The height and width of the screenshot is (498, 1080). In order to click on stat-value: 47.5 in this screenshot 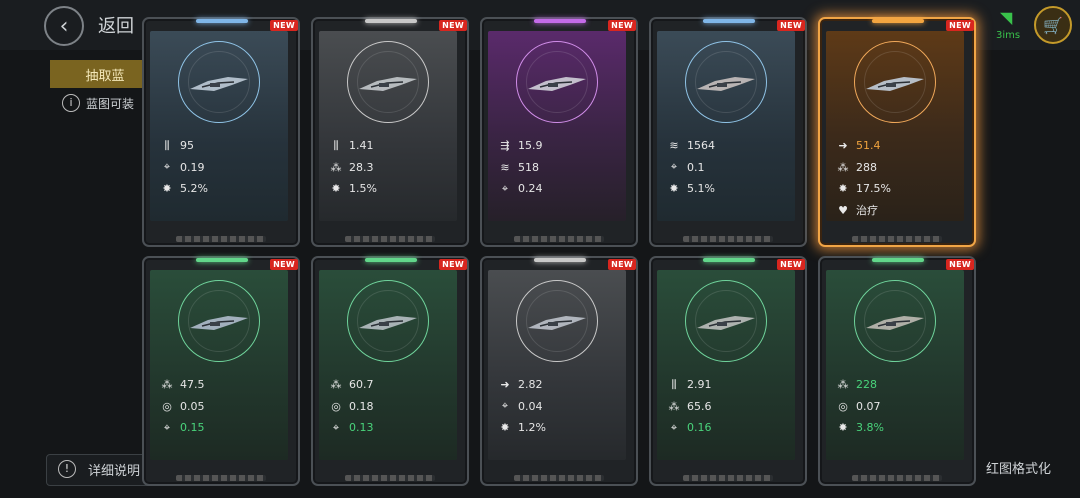, I will do `click(192, 385)`.